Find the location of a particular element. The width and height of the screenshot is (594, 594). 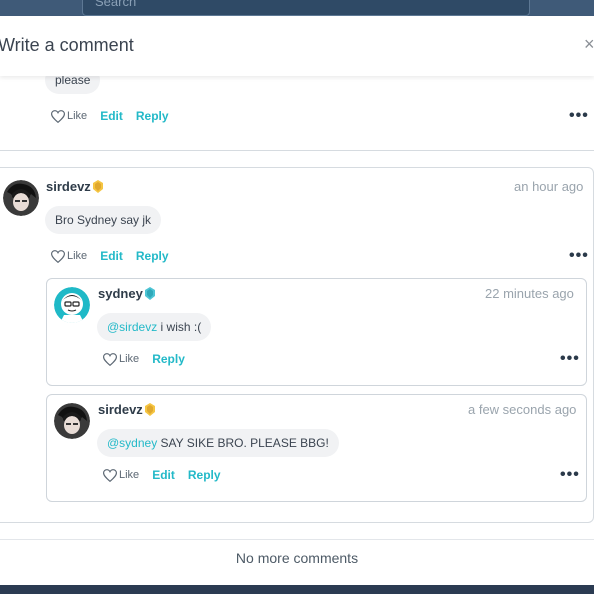

reply-bubble: @sirdevz i wish :( is located at coordinates (154, 327).